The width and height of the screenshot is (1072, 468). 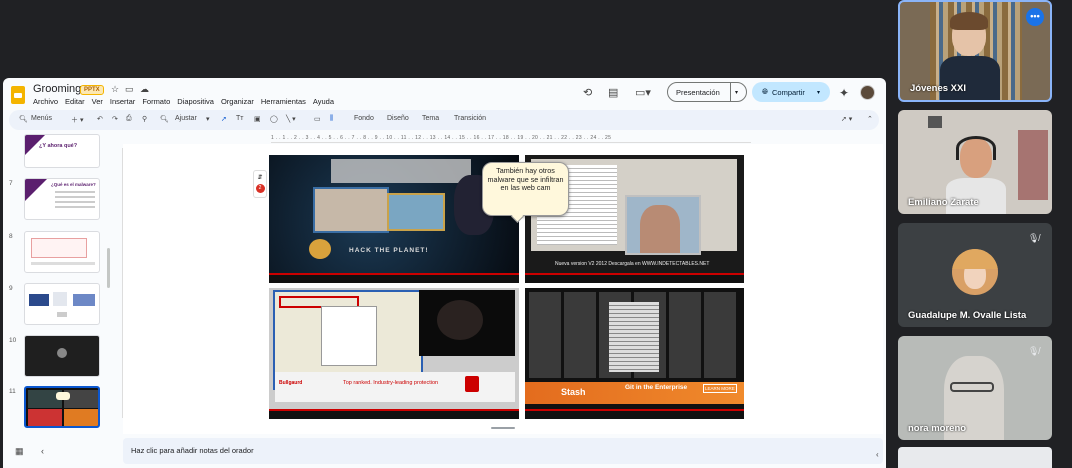 What do you see at coordinates (73, 184) in the screenshot?
I see `thumb-text: ¿Qué es el malware?` at bounding box center [73, 184].